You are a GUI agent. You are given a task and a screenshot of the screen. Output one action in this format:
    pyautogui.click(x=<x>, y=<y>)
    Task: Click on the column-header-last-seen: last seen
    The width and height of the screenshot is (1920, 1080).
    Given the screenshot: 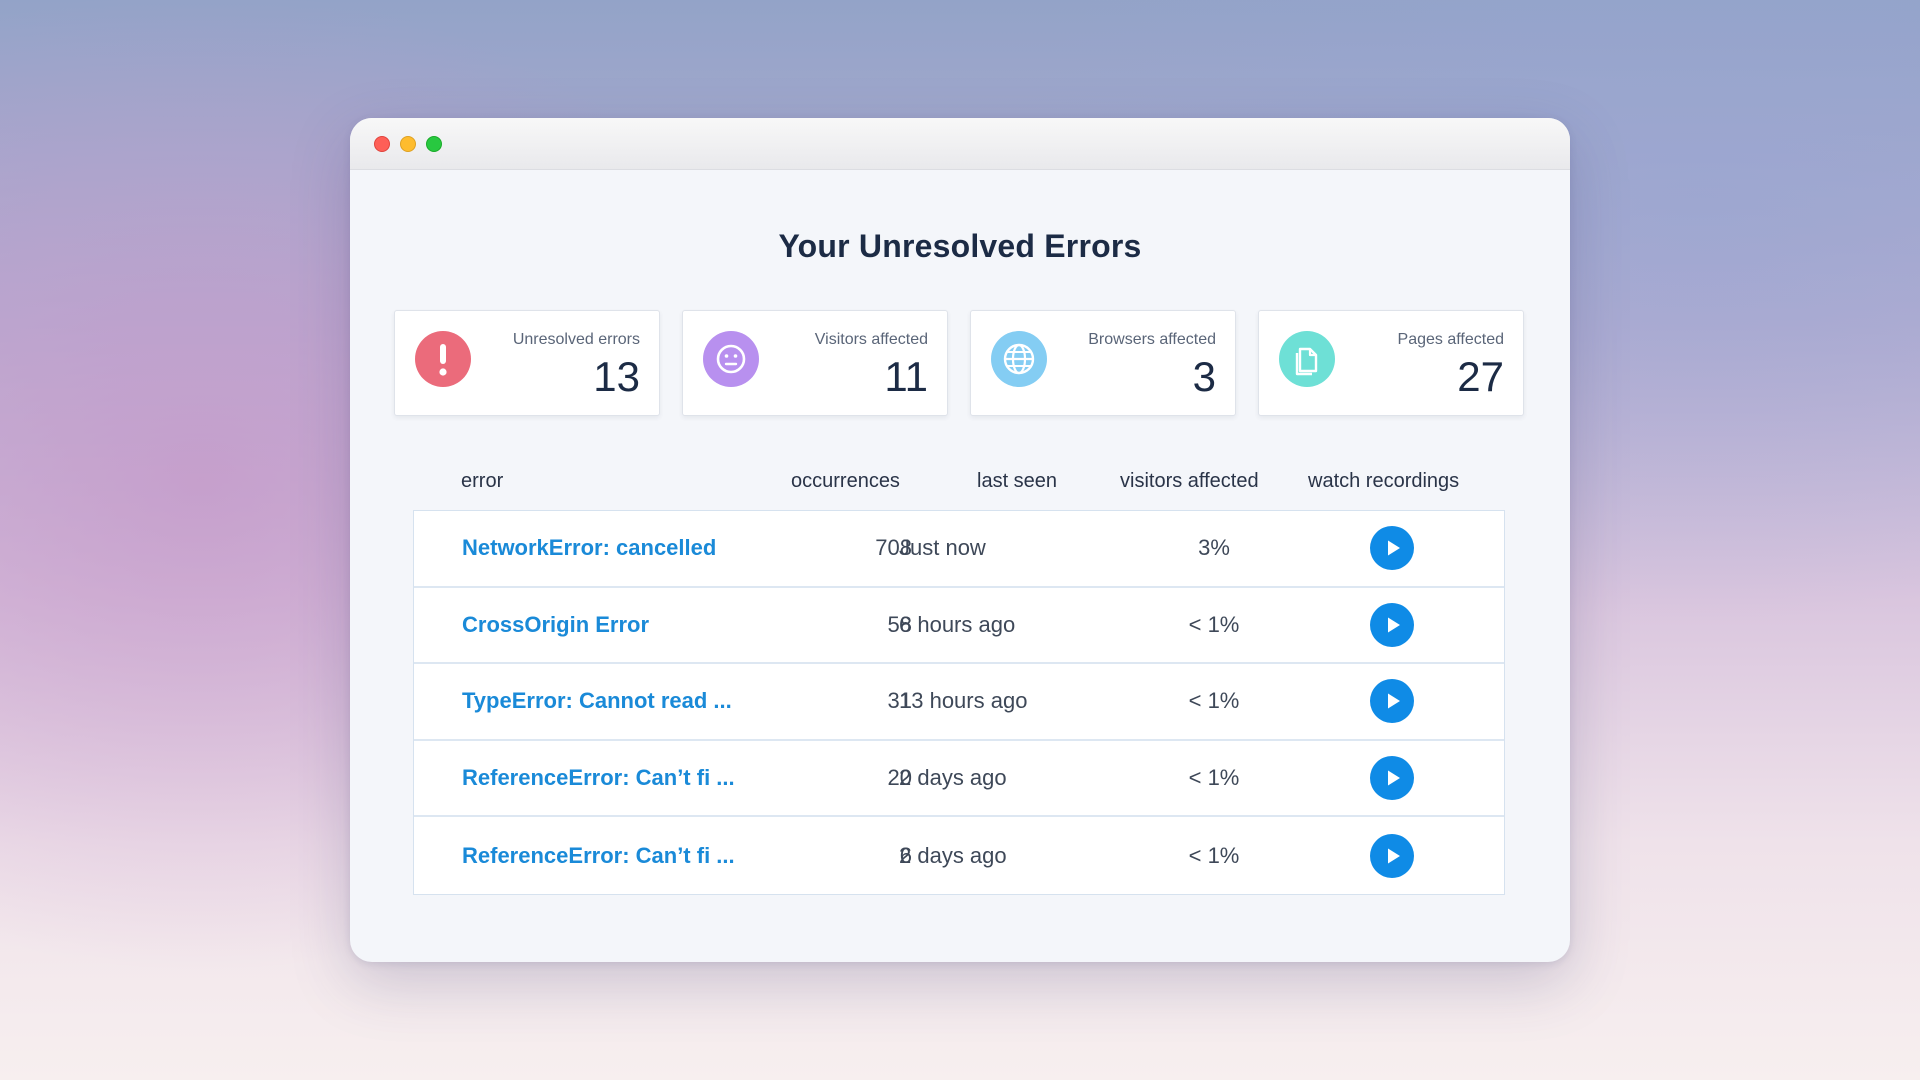 What is the action you would take?
    pyautogui.click(x=1017, y=481)
    